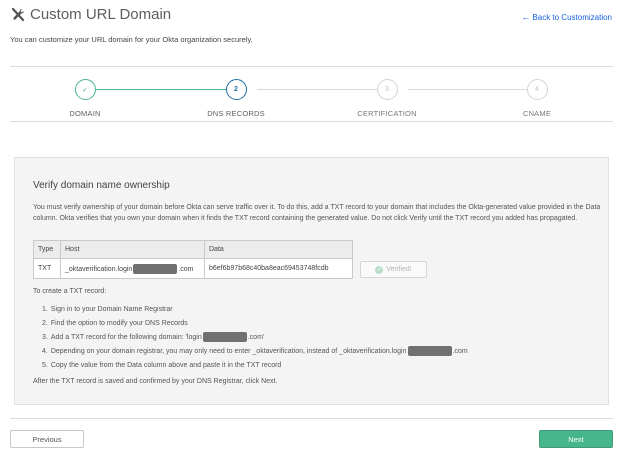 The width and height of the screenshot is (626, 462). Describe the element at coordinates (132, 249) in the screenshot. I see `column-header-host: Host` at that location.